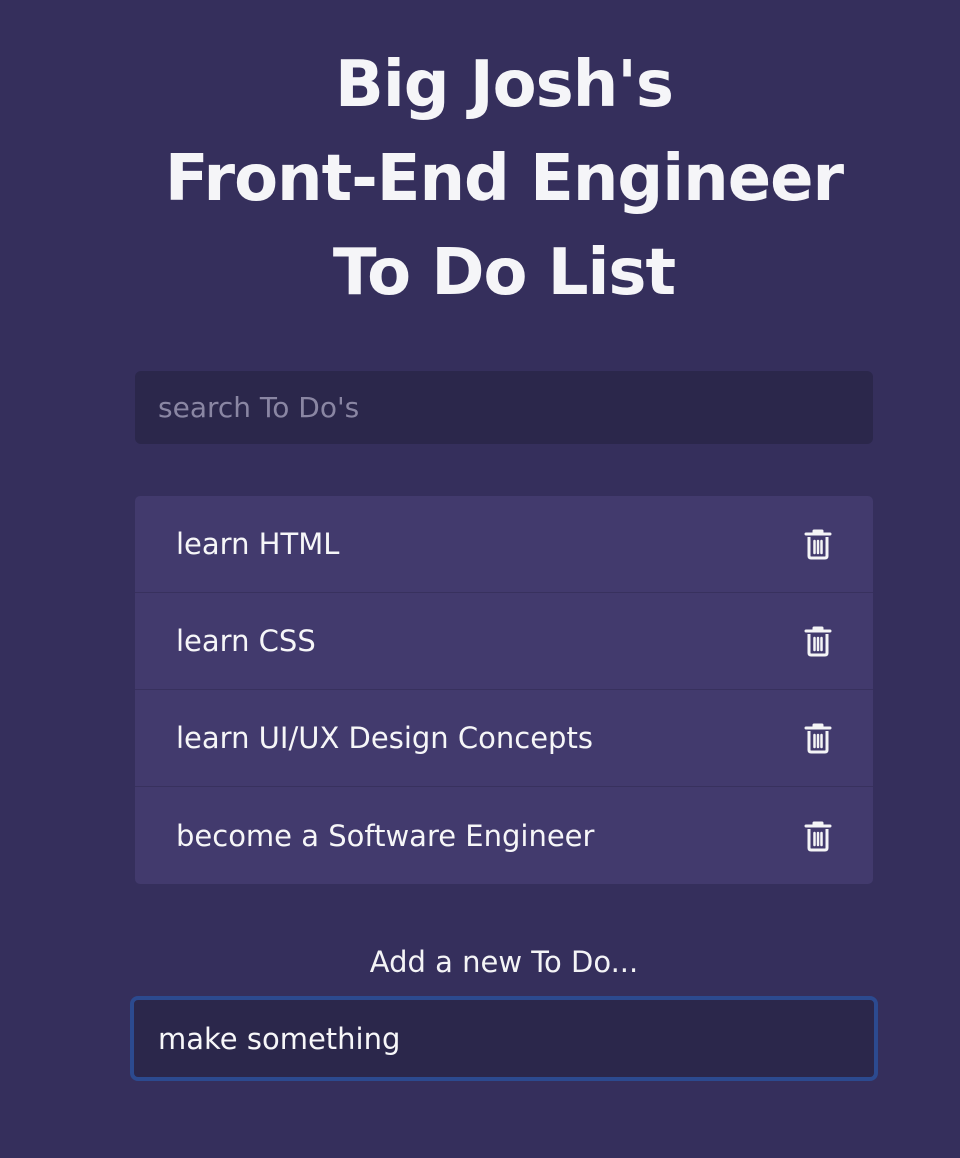 This screenshot has height=1158, width=960. I want to click on todo-label: learn UI/UX Design Concepts, so click(384, 738).